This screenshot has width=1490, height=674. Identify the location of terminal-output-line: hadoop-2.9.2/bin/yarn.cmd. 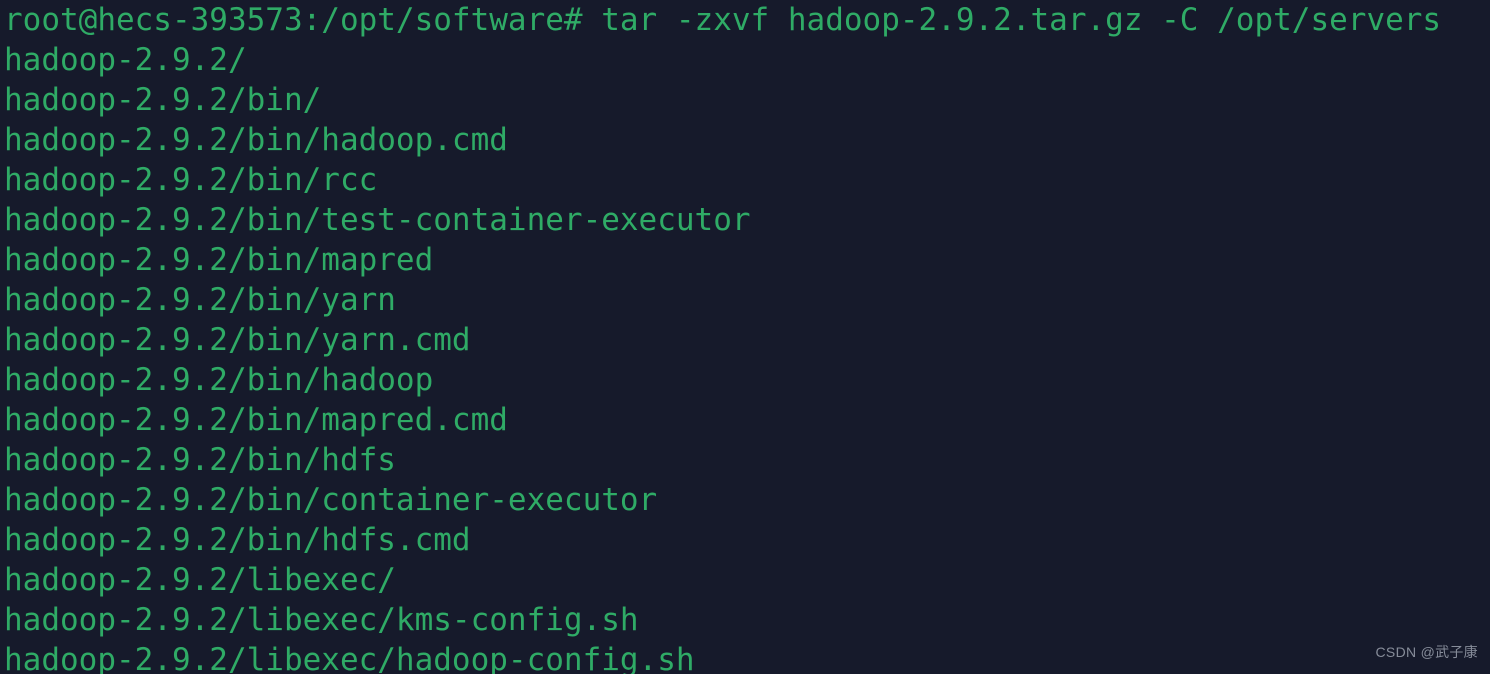
(237, 340).